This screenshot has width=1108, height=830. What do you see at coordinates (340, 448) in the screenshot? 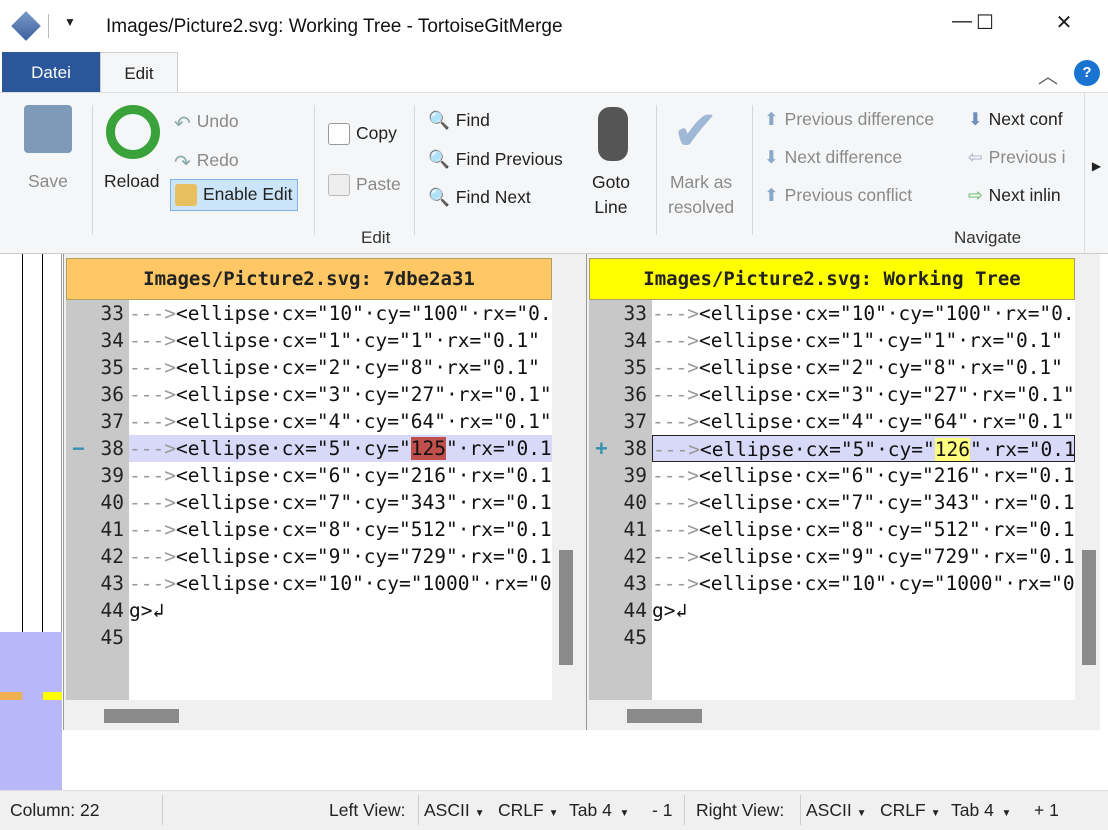
I see `code-line: ---><ellipse·cx="5"·cy="125"·rx="0.1"` at bounding box center [340, 448].